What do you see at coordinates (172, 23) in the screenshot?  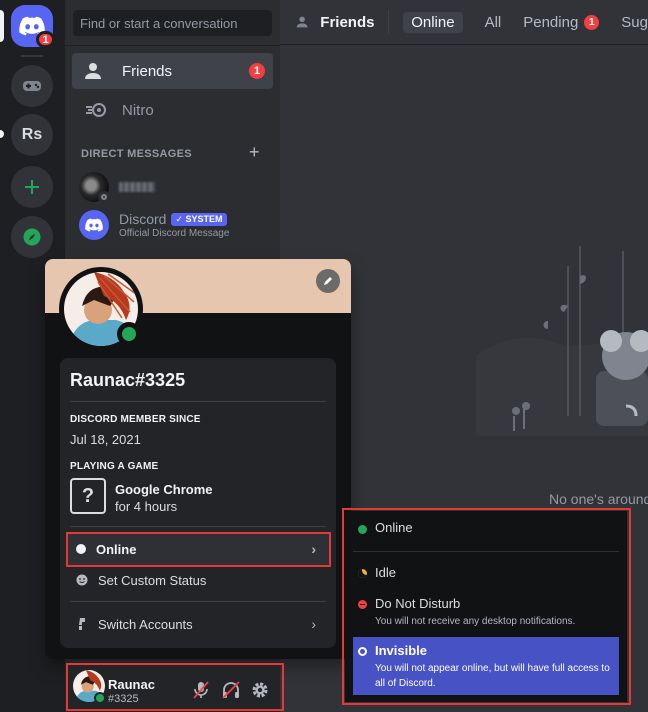 I see `search-input: Find or start a conversation` at bounding box center [172, 23].